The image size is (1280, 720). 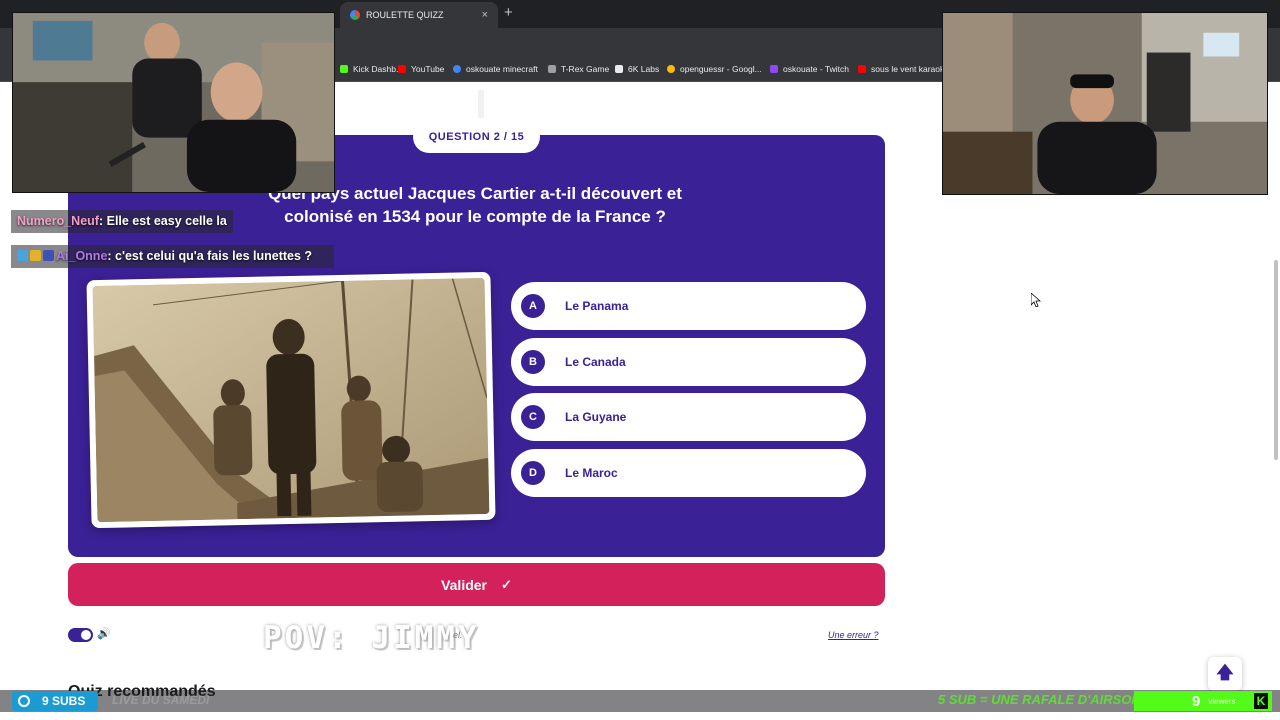 I want to click on bookmark-youtube: YouTube, so click(x=421, y=69).